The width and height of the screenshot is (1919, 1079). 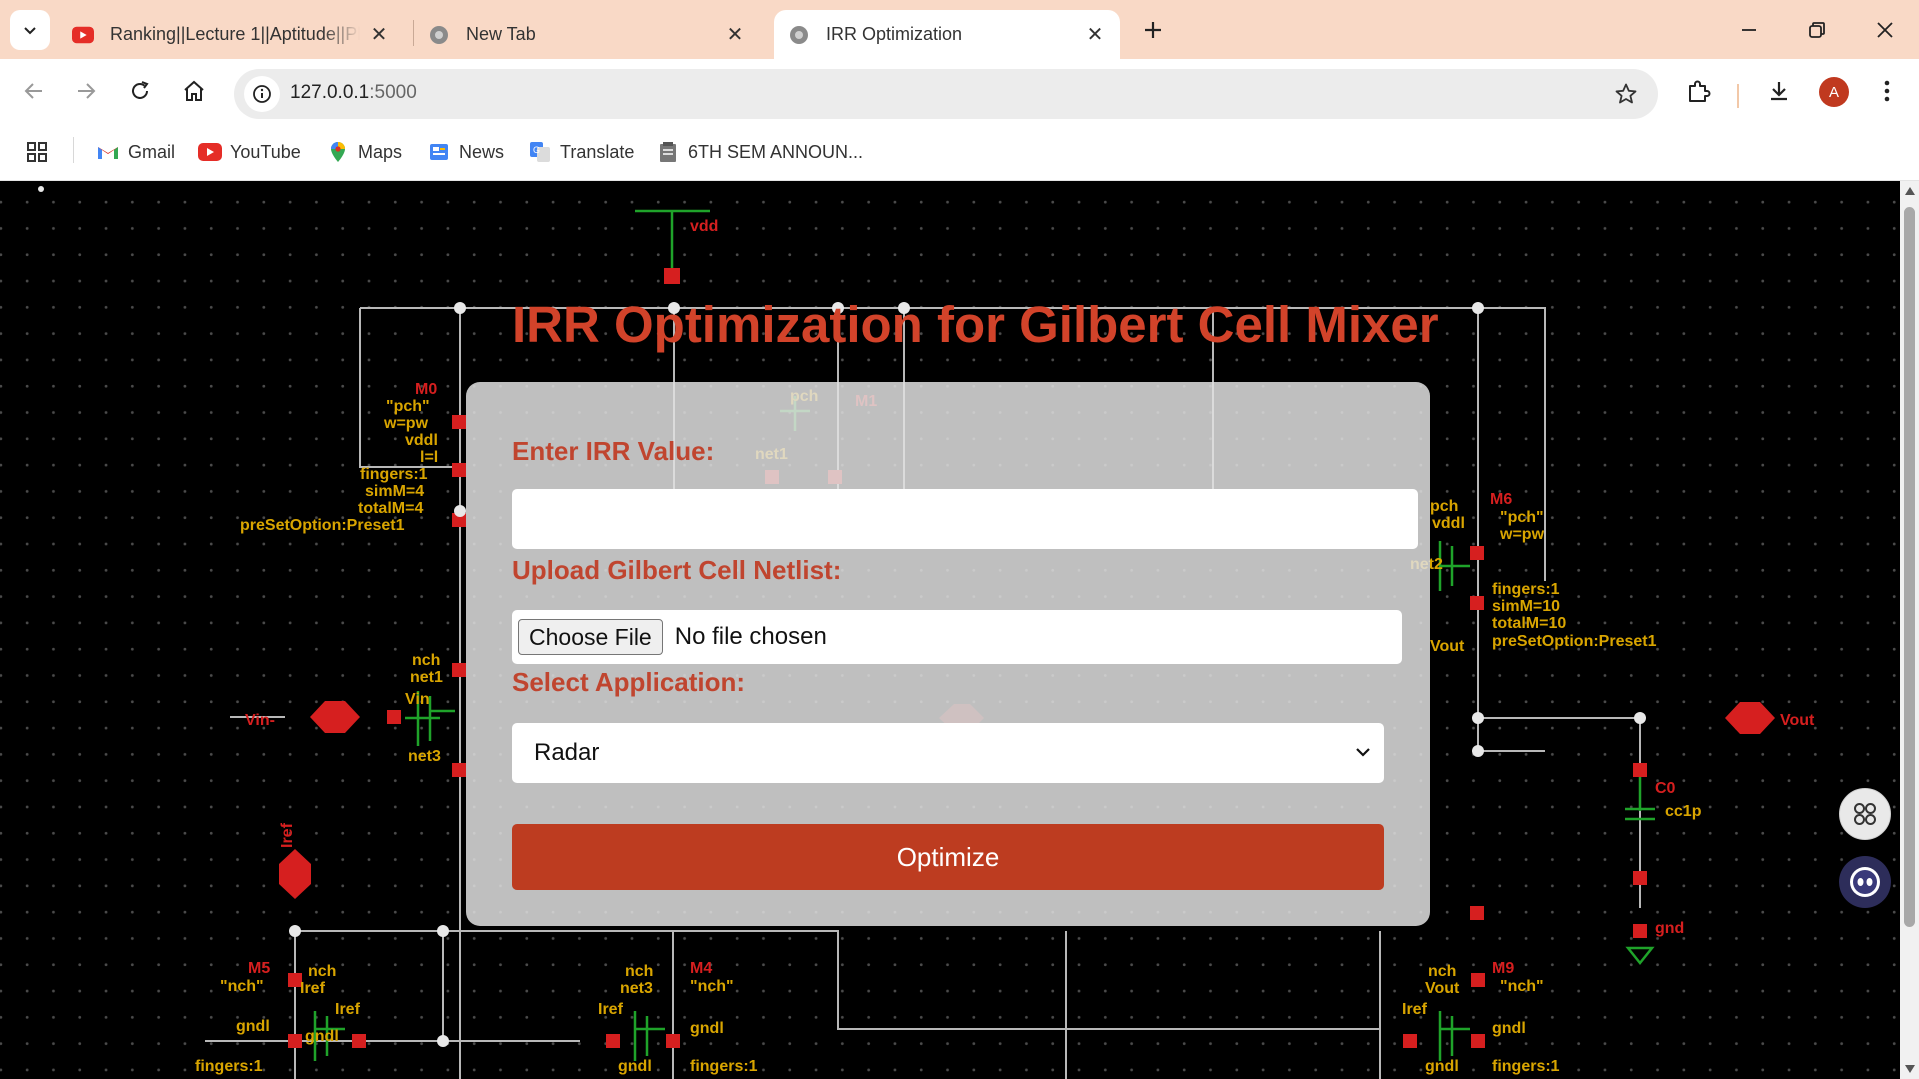 What do you see at coordinates (1885, 30) in the screenshot?
I see `close-window-button` at bounding box center [1885, 30].